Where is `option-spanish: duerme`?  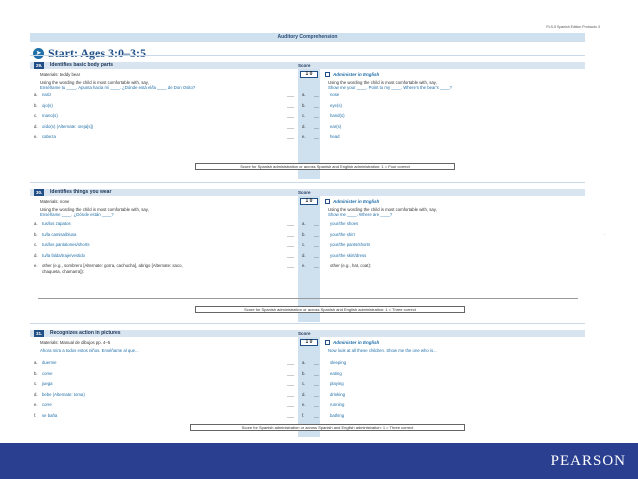
option-spanish: duerme is located at coordinates (49, 362).